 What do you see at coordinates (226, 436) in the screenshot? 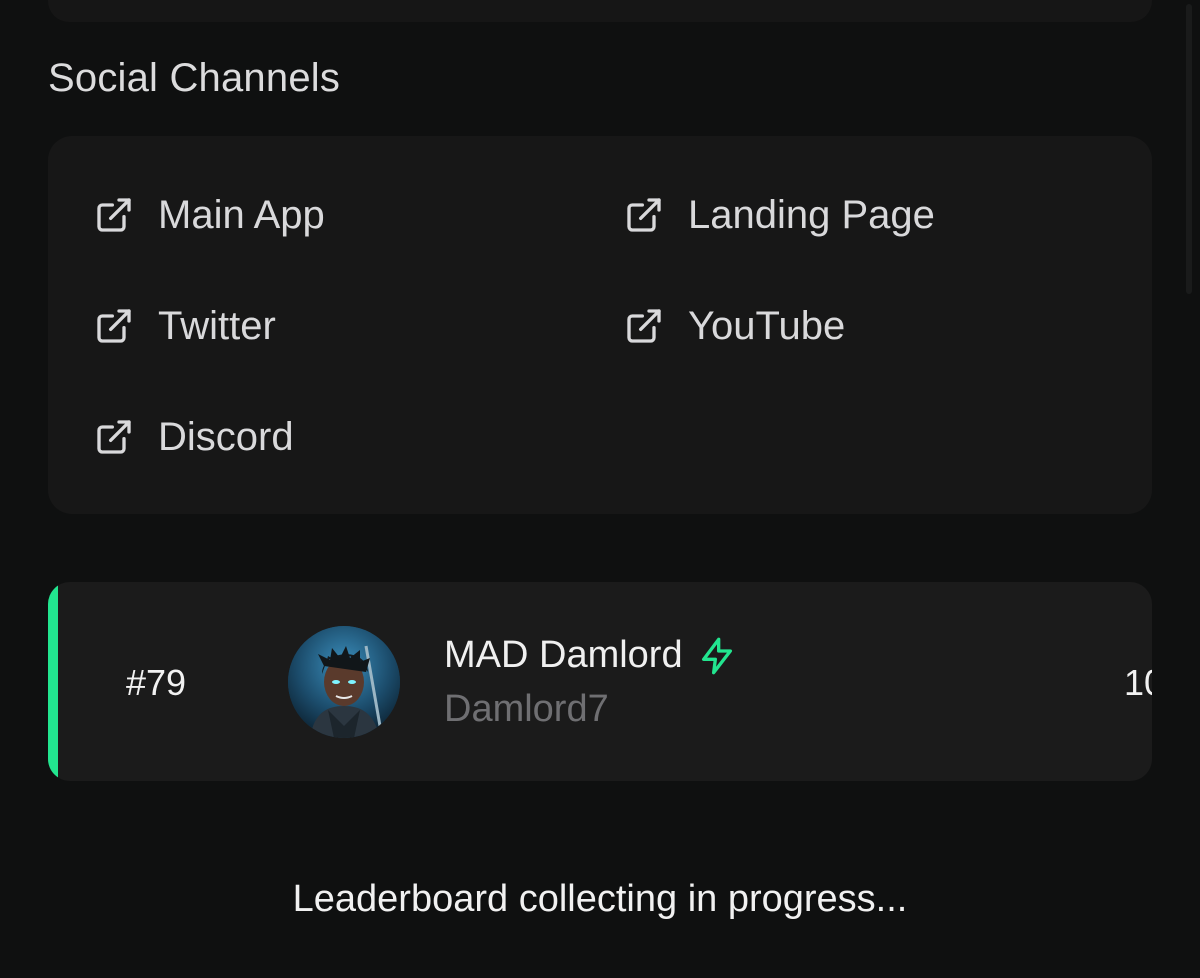
I see `link-label: Discord` at bounding box center [226, 436].